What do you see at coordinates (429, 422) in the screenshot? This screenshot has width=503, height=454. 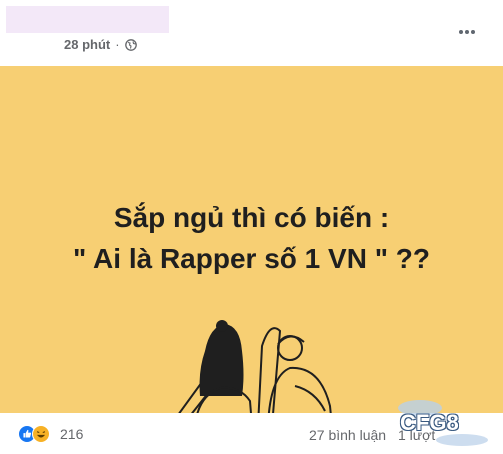 I see `watermark-text: CFG8` at bounding box center [429, 422].